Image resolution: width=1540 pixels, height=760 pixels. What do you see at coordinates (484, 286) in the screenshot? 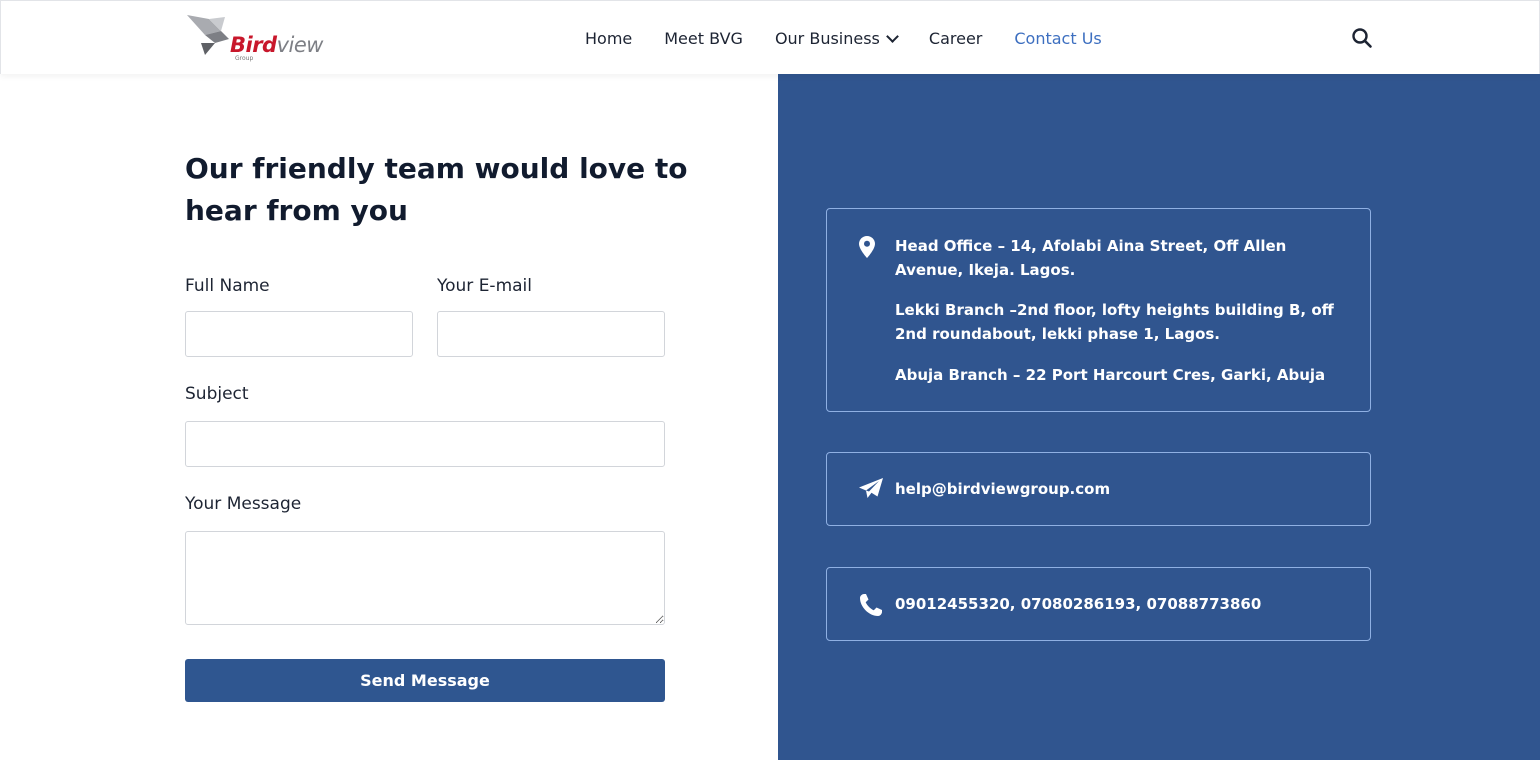
I see `email-label: Your E-mail` at bounding box center [484, 286].